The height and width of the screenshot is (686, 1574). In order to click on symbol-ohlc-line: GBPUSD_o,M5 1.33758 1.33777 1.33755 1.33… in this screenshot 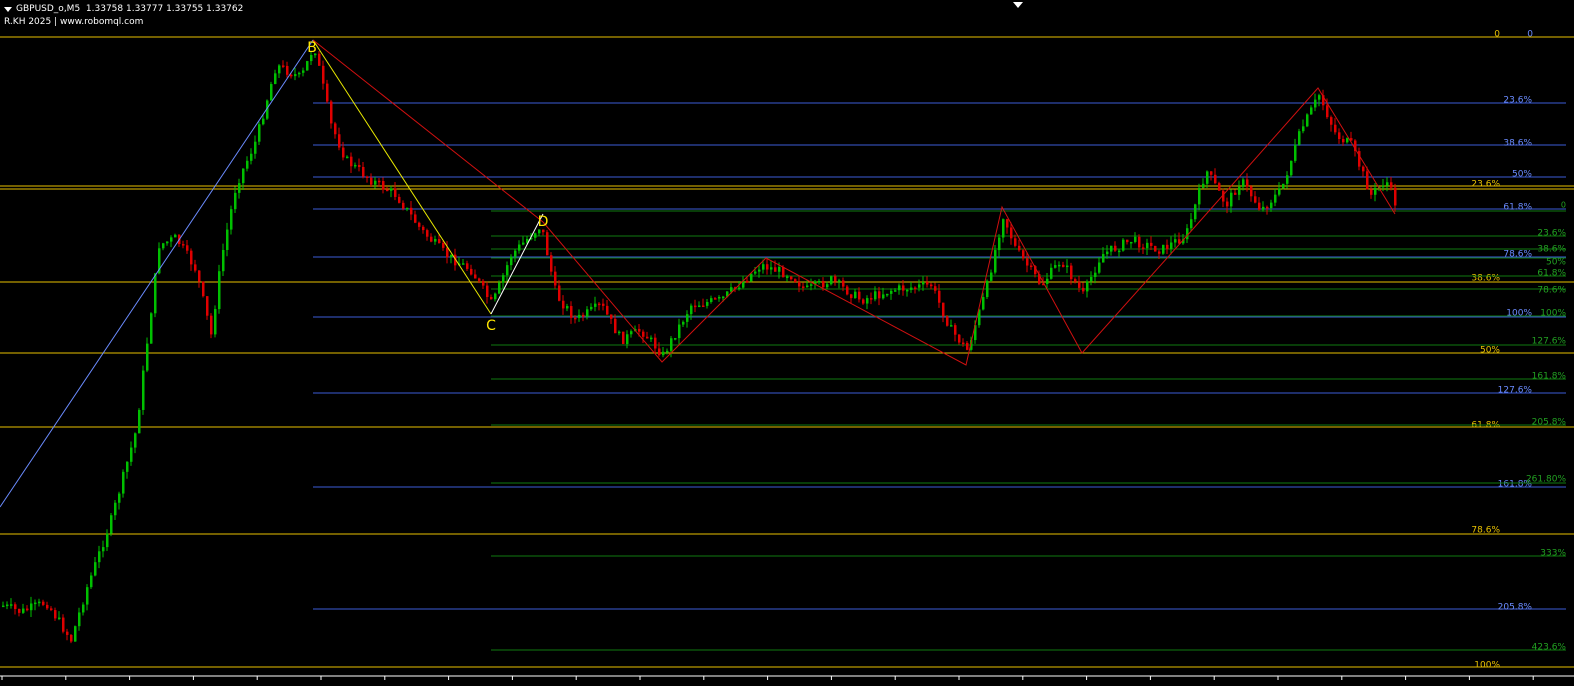, I will do `click(129, 9)`.